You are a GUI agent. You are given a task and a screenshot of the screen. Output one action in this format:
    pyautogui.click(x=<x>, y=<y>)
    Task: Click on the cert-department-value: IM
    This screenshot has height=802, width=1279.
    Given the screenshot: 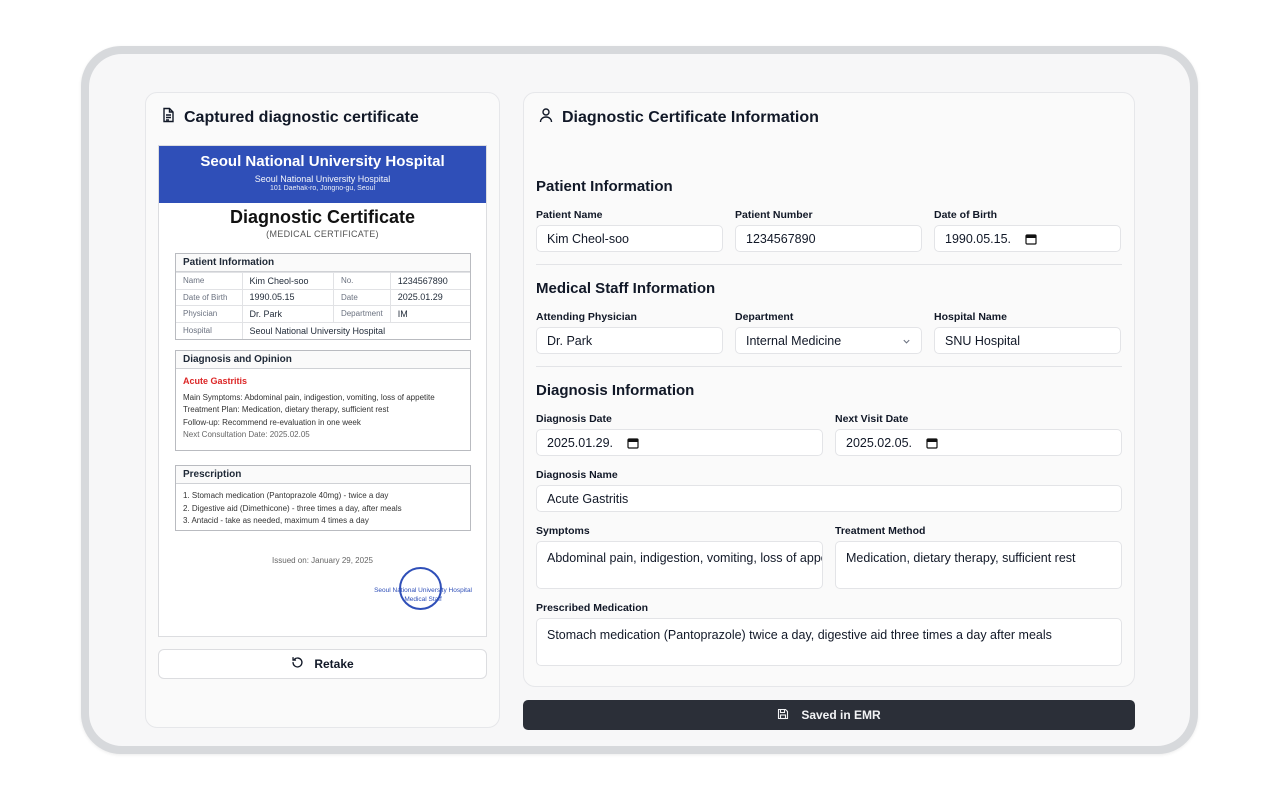 What is the action you would take?
    pyautogui.click(x=430, y=313)
    